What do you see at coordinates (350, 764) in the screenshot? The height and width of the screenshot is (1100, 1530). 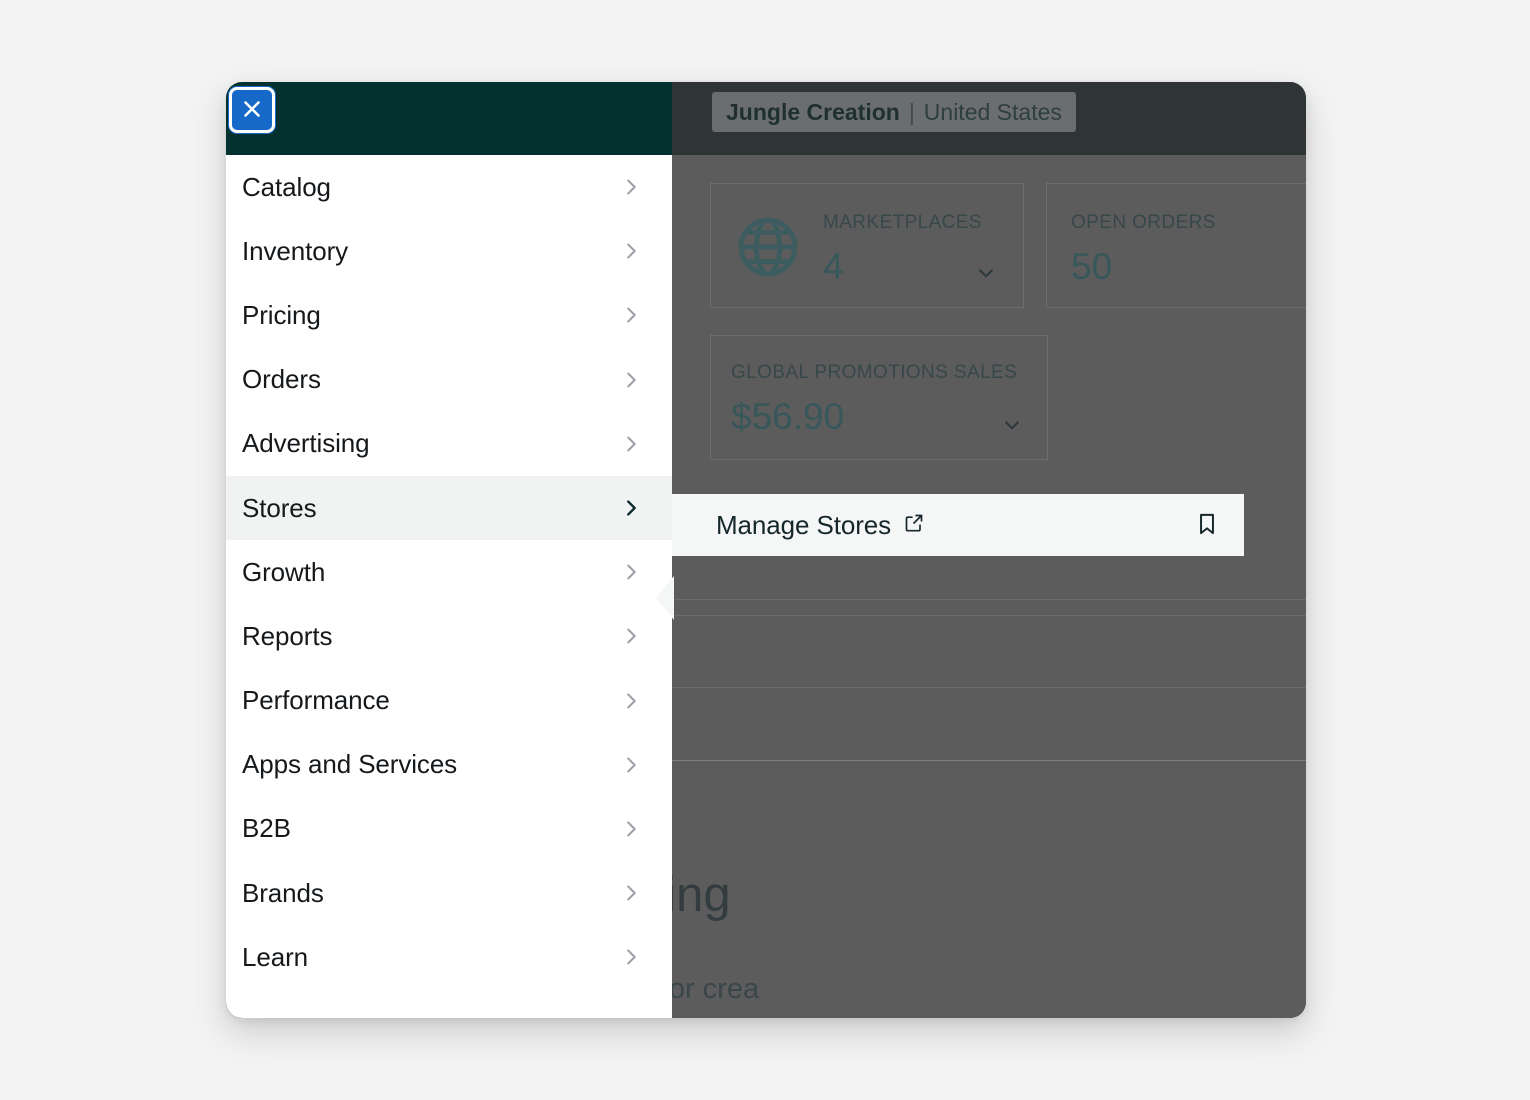 I see `sidebar-item-label: Apps and Services` at bounding box center [350, 764].